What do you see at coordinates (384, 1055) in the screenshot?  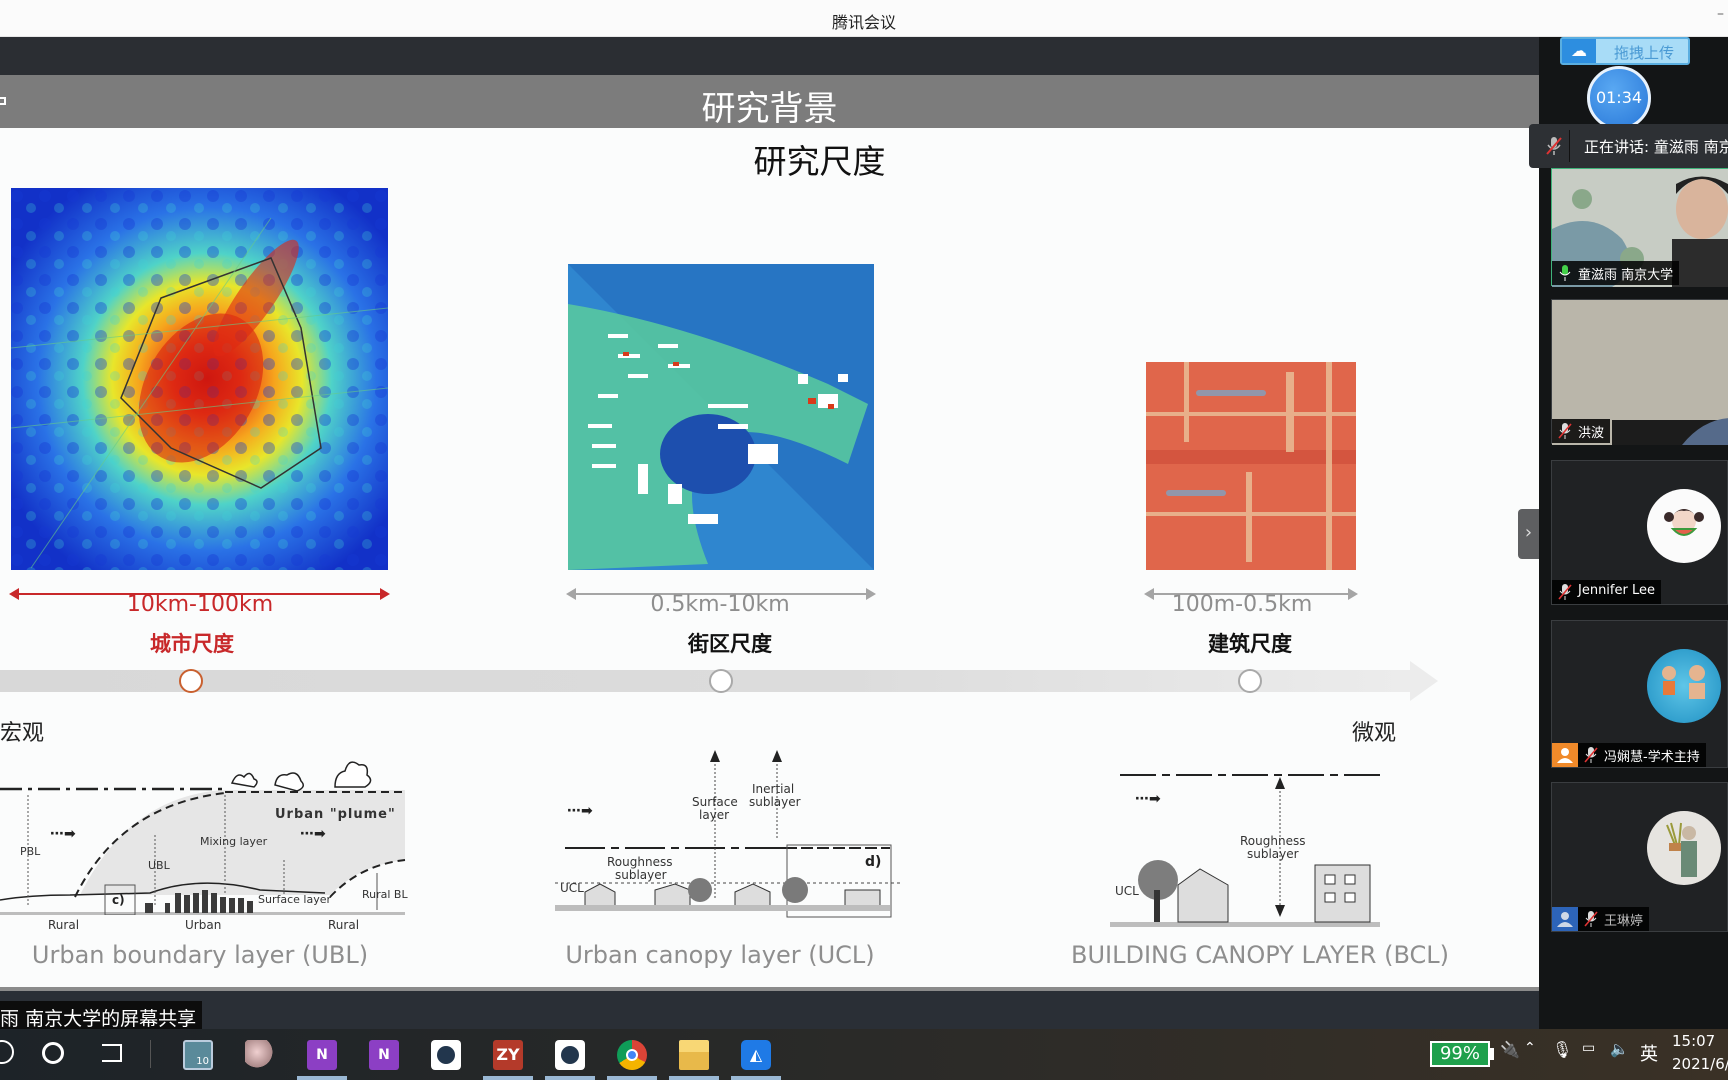 I see `onenote-2-icon: N` at bounding box center [384, 1055].